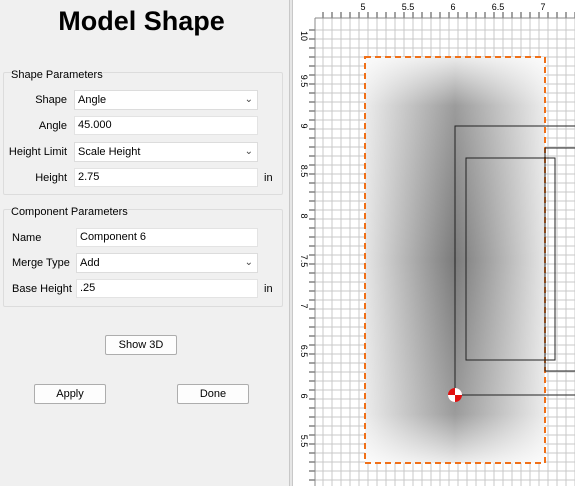  Describe the element at coordinates (304, 243) in the screenshot. I see `left-ruler` at that location.